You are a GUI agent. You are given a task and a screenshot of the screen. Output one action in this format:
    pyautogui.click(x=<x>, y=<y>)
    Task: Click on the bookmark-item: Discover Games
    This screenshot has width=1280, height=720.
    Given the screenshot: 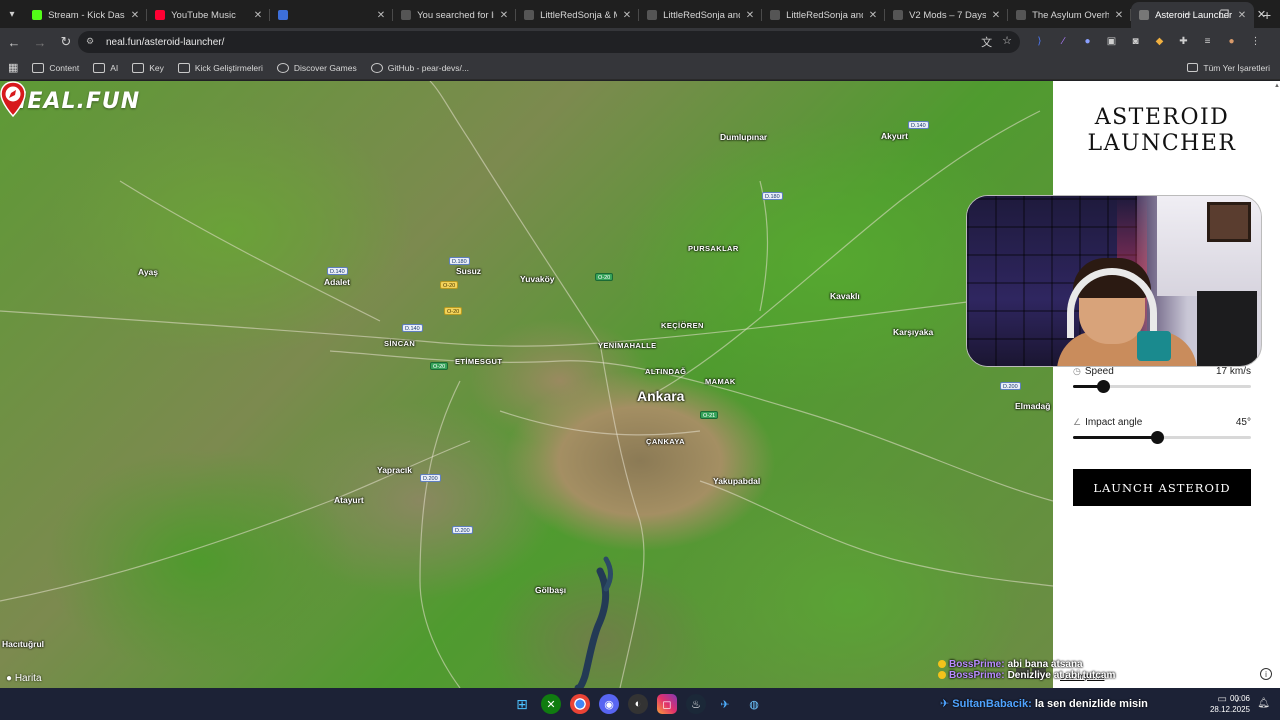 What is the action you would take?
    pyautogui.click(x=316, y=67)
    